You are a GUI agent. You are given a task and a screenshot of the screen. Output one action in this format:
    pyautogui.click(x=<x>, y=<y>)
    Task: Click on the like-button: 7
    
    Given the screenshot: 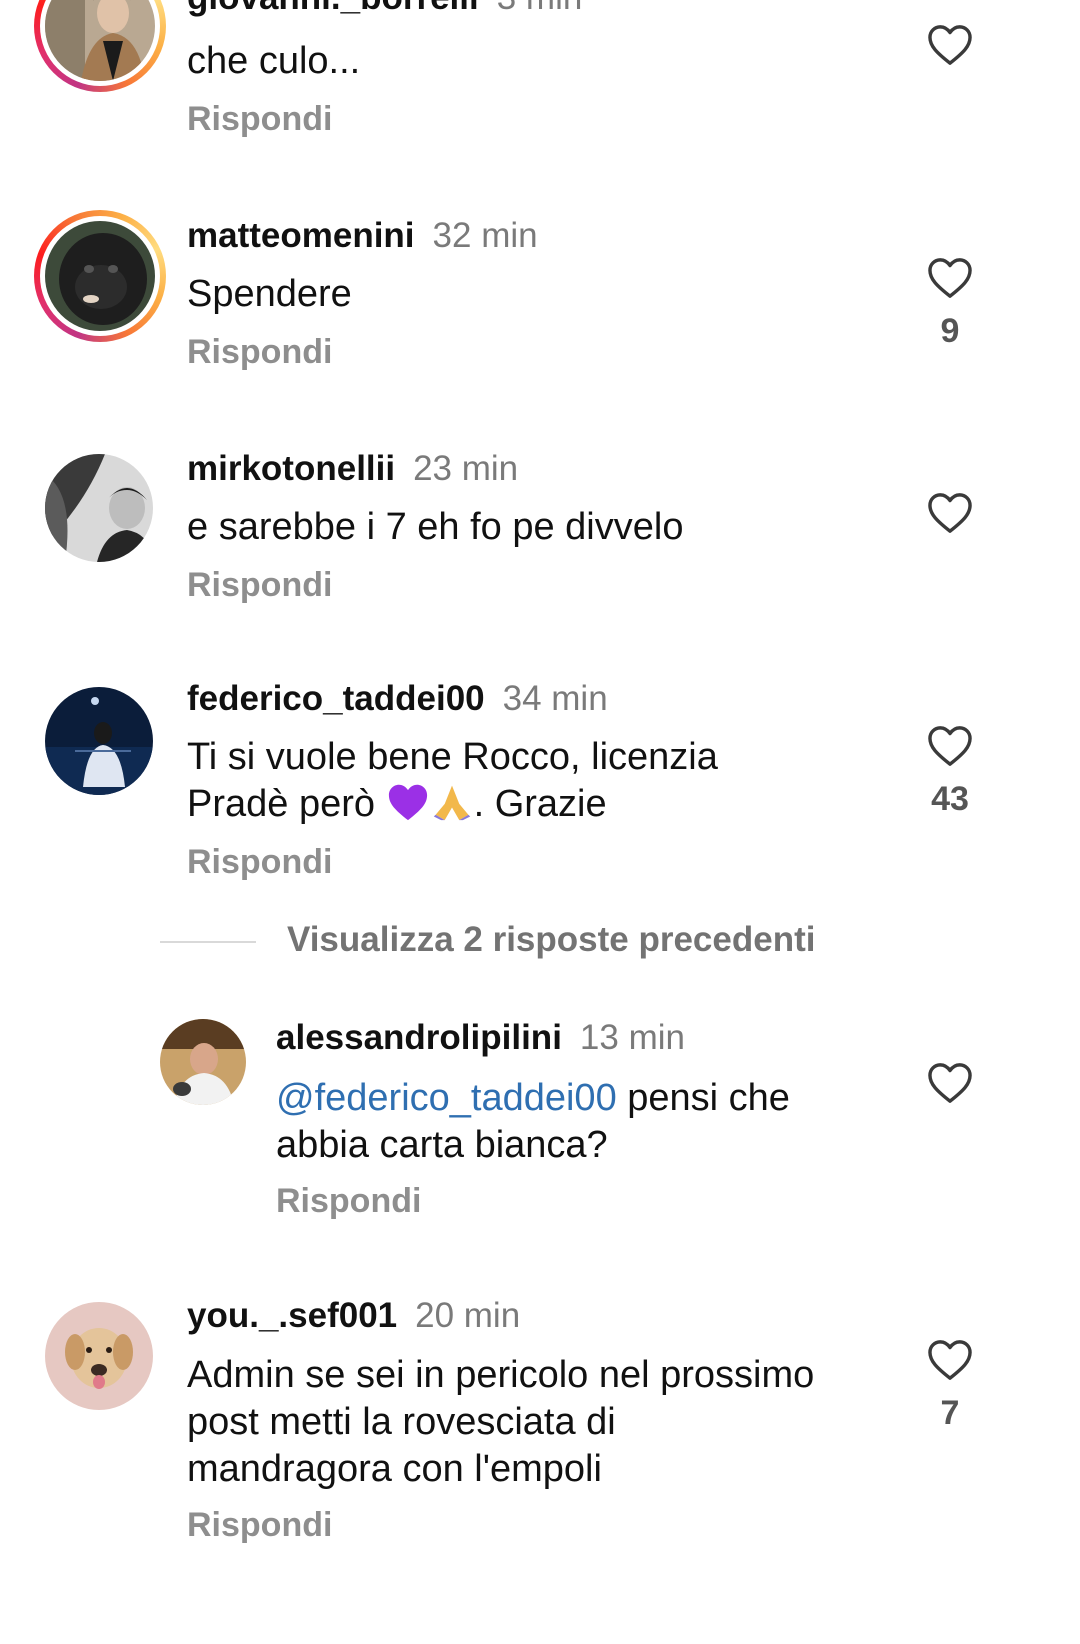 What is the action you would take?
    pyautogui.click(x=950, y=1386)
    